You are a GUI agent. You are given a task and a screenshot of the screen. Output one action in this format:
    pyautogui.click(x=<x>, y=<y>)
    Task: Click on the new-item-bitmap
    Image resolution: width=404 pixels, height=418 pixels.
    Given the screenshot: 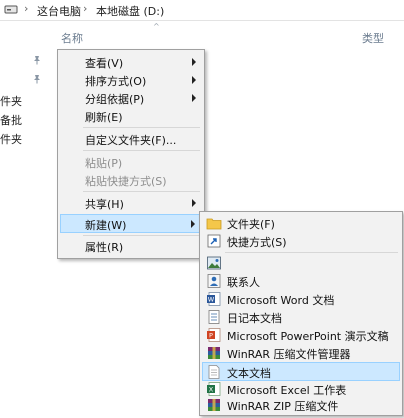 What is the action you would take?
    pyautogui.click(x=301, y=263)
    